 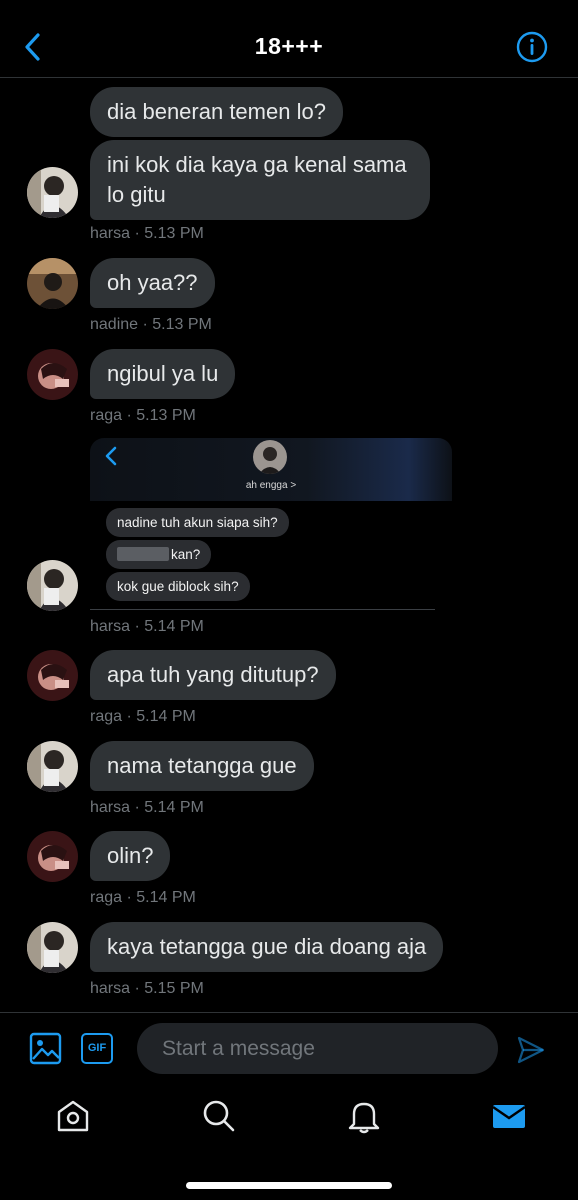 What do you see at coordinates (197, 522) in the screenshot?
I see `screenshot-bubble: nadine tuh akun siapa sih?` at bounding box center [197, 522].